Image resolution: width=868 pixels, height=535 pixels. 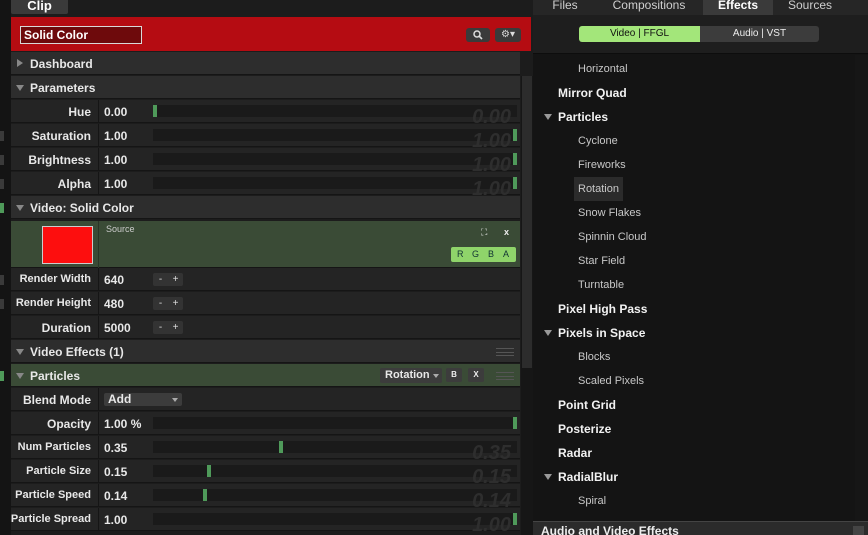 What do you see at coordinates (335, 500) in the screenshot?
I see `param-slider: 0.14` at bounding box center [335, 500].